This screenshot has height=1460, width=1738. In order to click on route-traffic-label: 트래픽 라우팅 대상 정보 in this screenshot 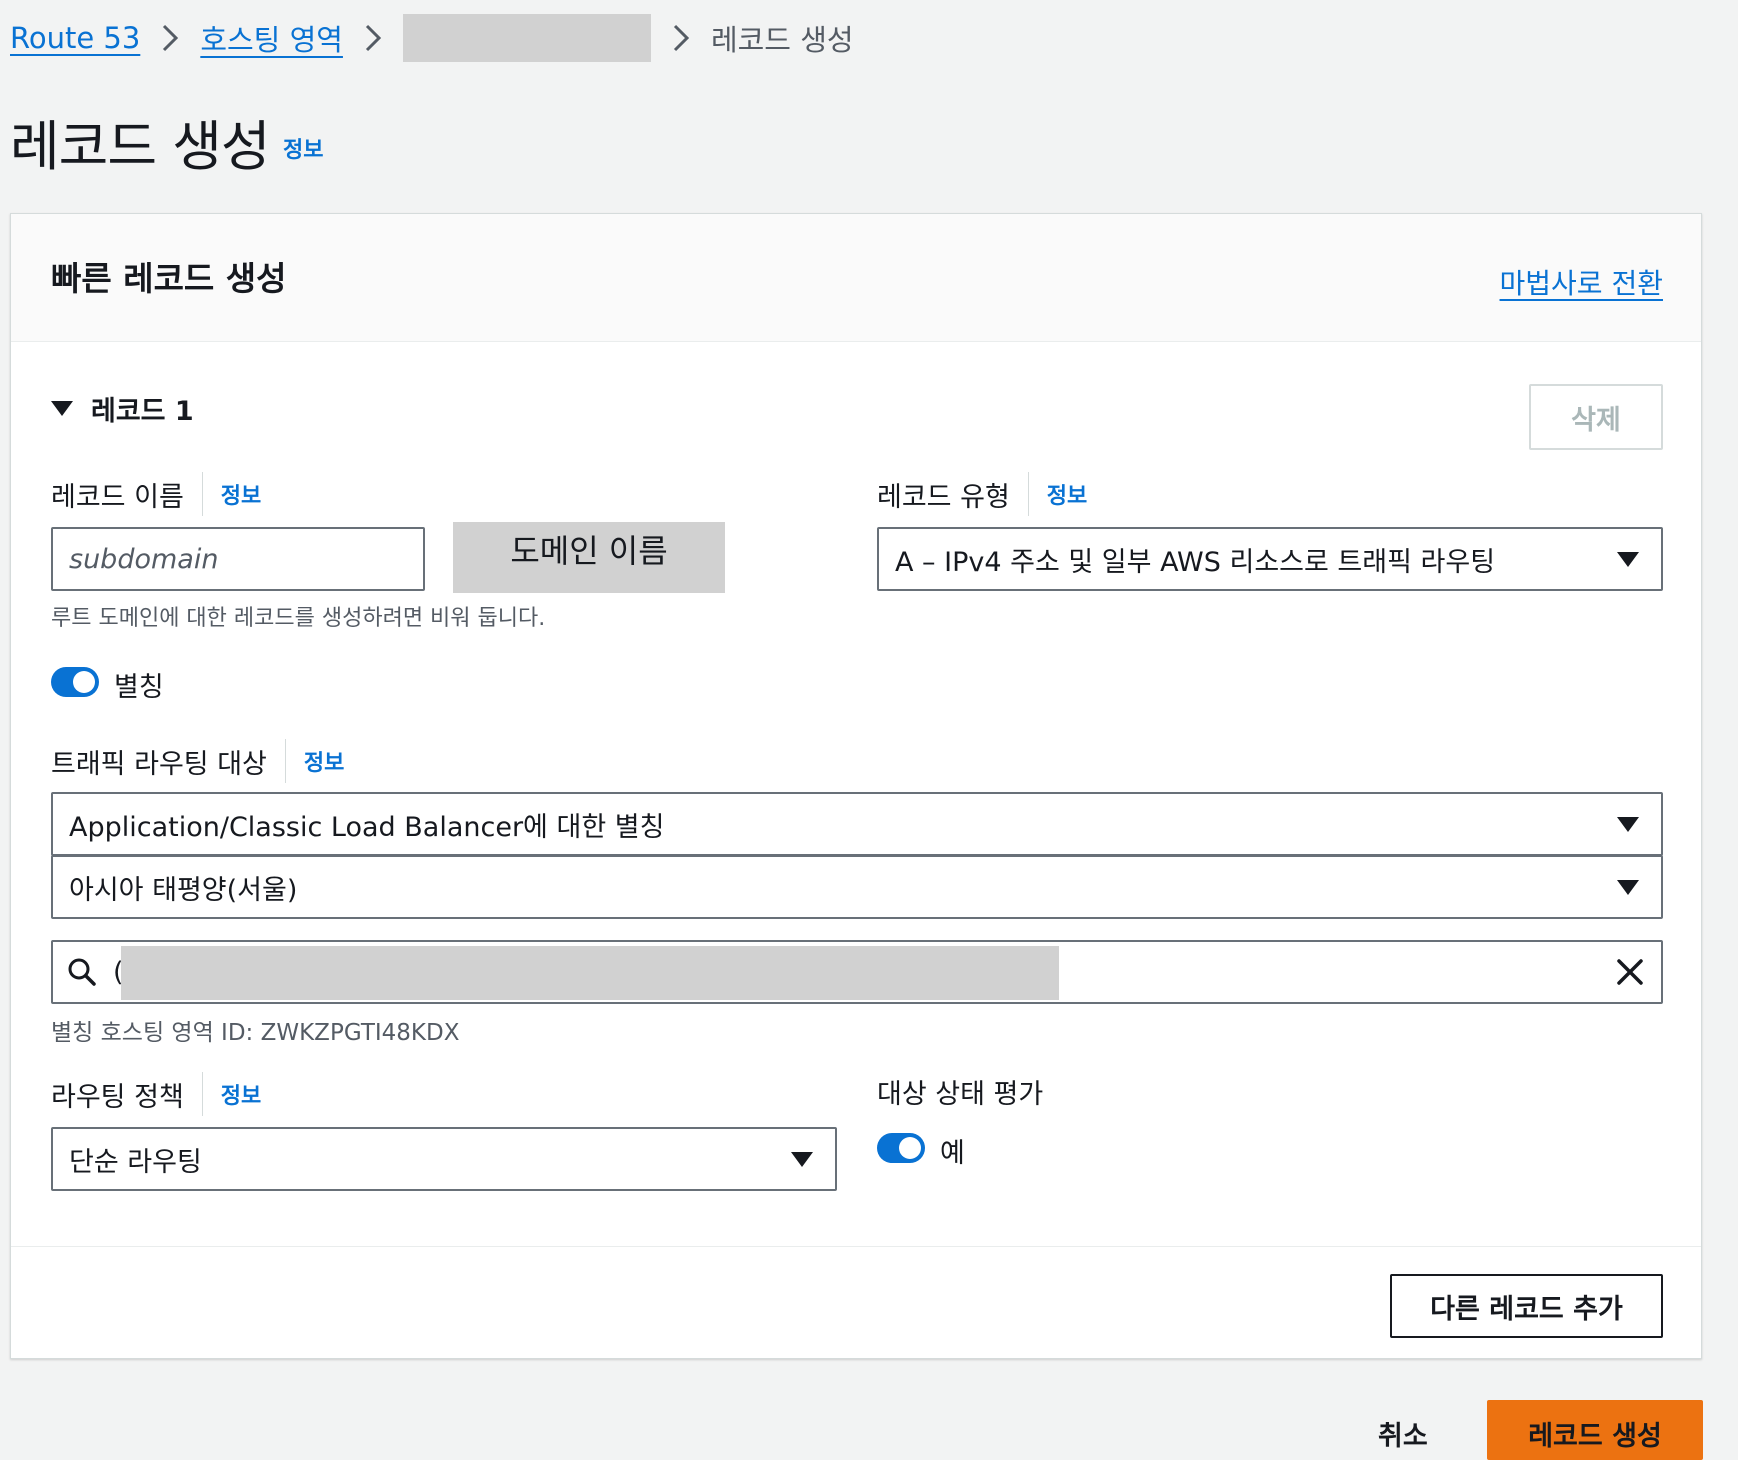, I will do `click(197, 761)`.